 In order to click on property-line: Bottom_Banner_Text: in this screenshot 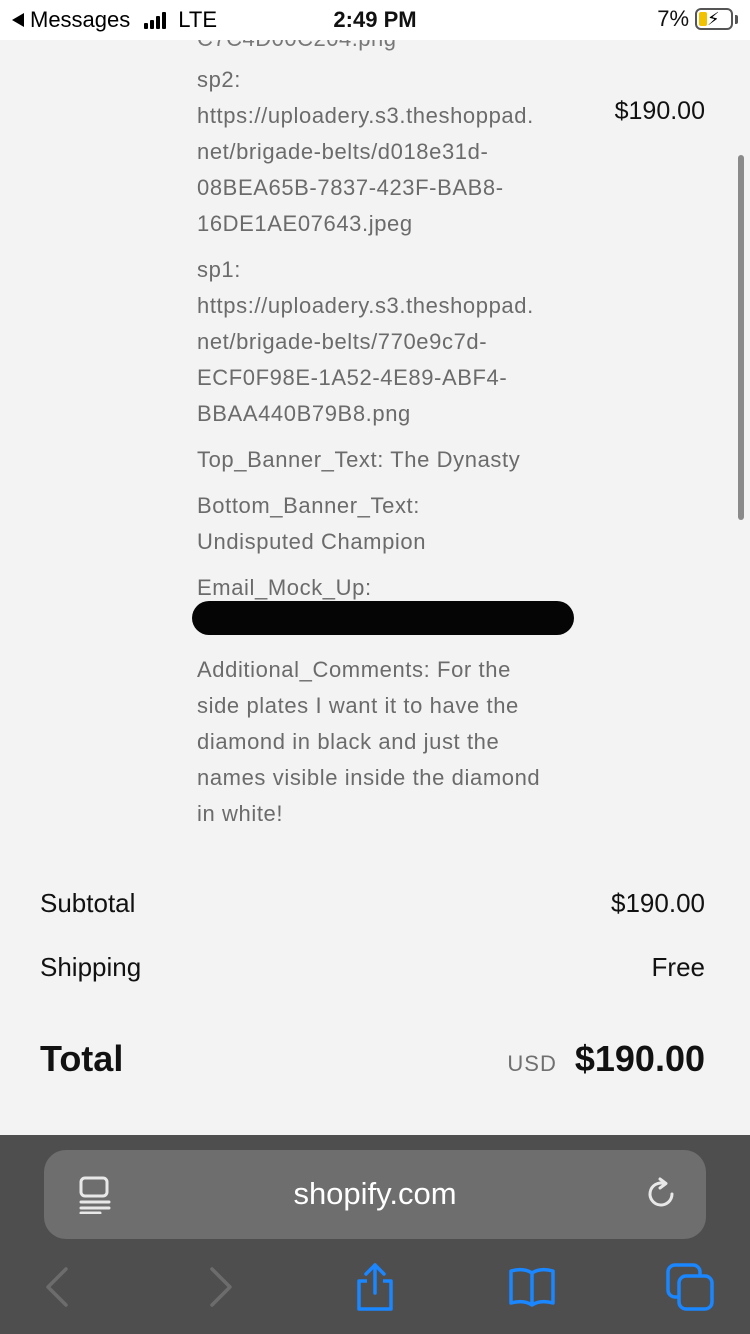, I will do `click(308, 505)`.